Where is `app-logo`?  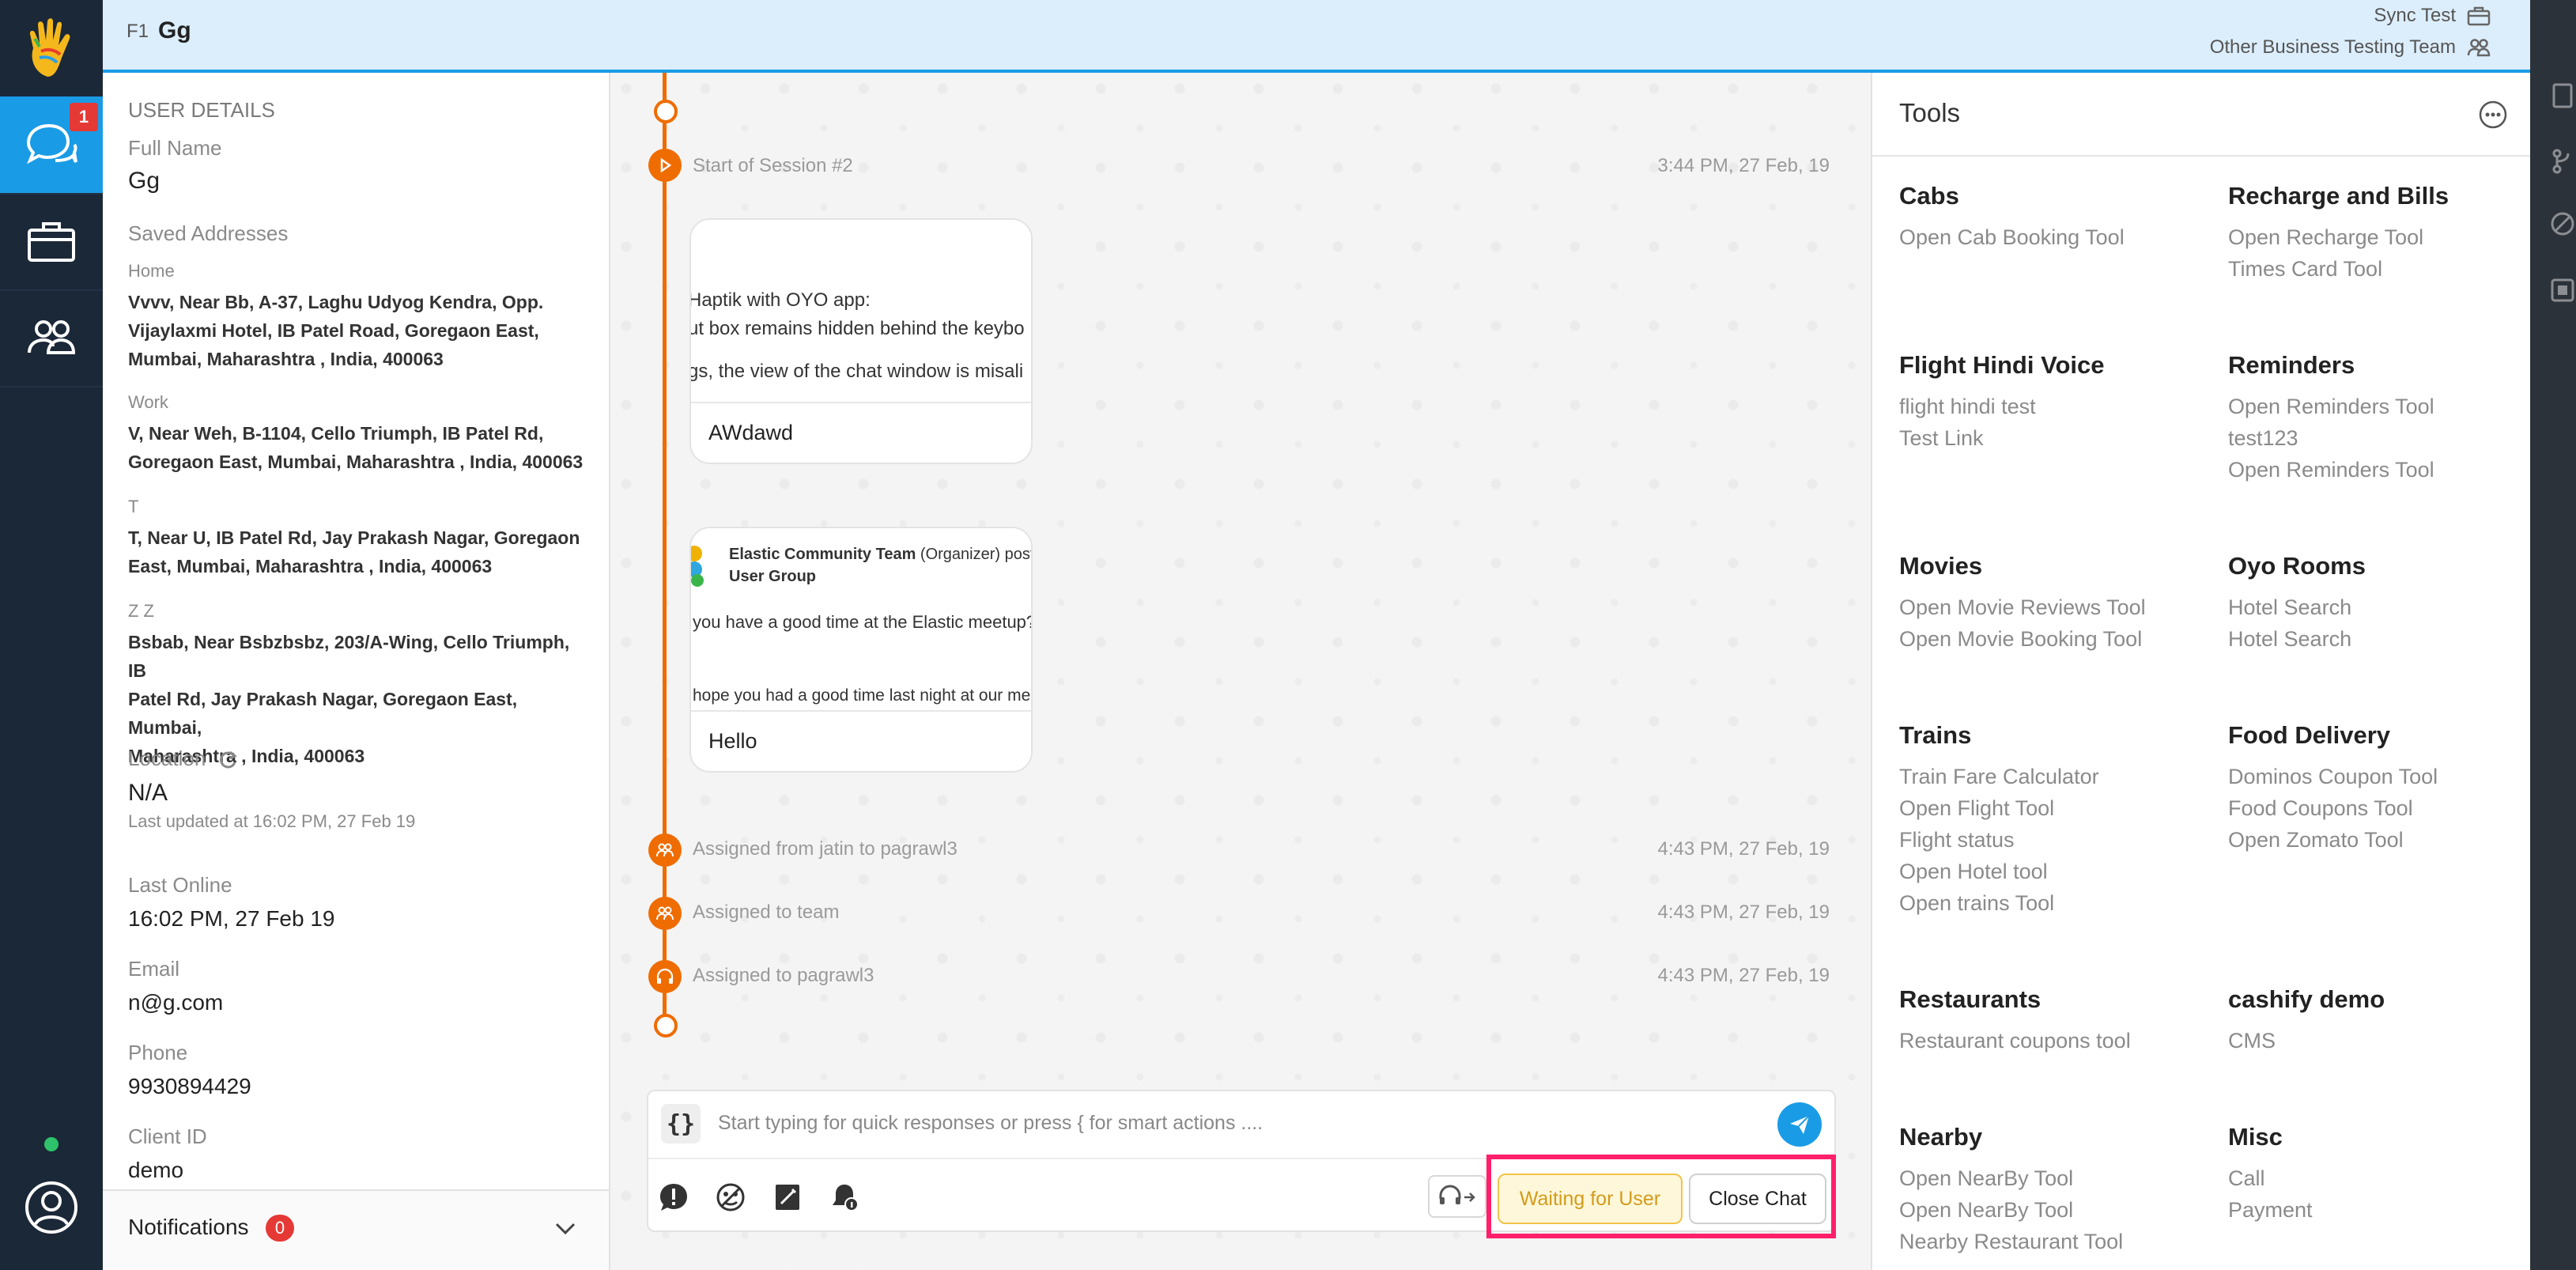 app-logo is located at coordinates (51, 48).